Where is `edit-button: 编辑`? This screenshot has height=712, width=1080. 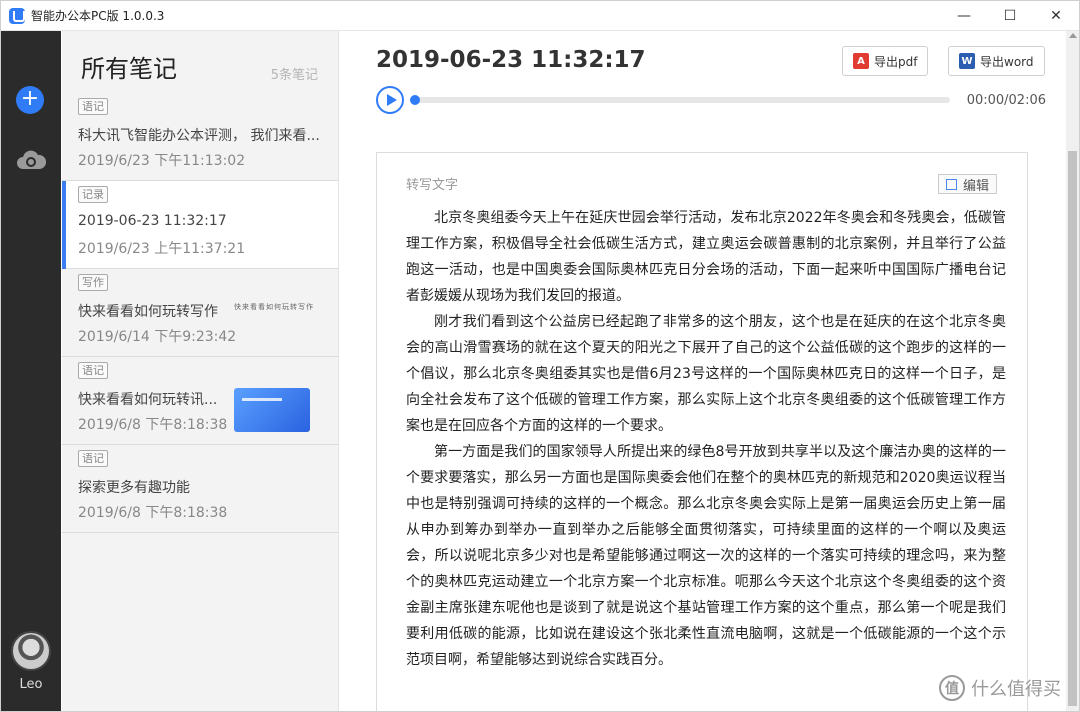 edit-button: 编辑 is located at coordinates (967, 184).